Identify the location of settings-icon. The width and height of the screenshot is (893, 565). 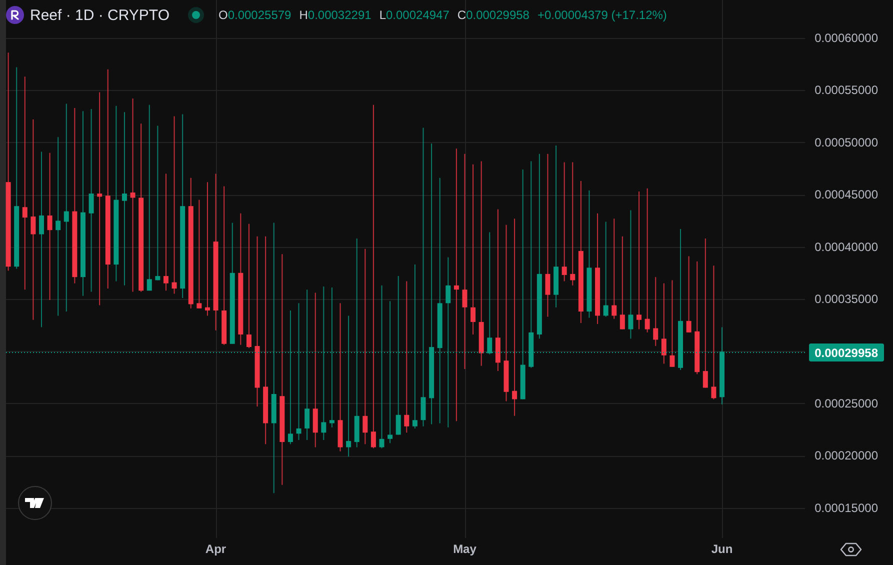
(851, 549).